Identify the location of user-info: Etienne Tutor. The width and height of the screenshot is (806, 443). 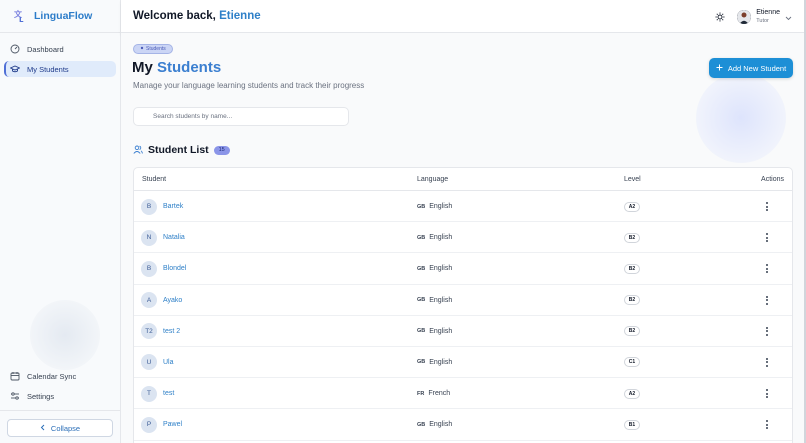
(768, 17).